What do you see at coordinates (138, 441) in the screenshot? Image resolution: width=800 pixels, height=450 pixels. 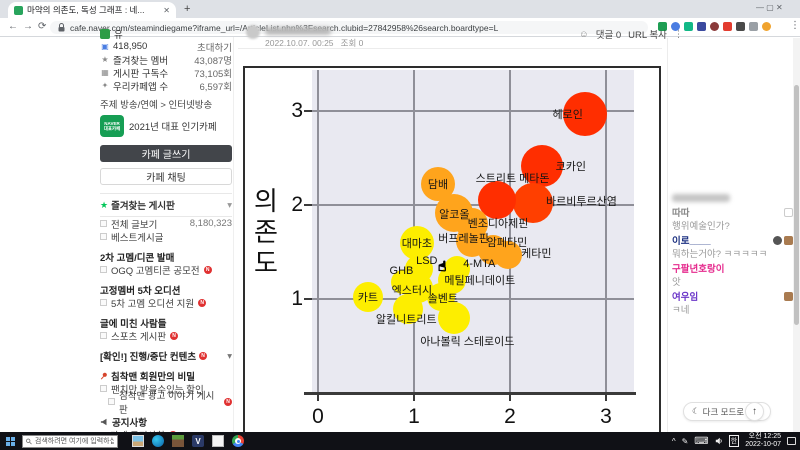 I see `task-view-button` at bounding box center [138, 441].